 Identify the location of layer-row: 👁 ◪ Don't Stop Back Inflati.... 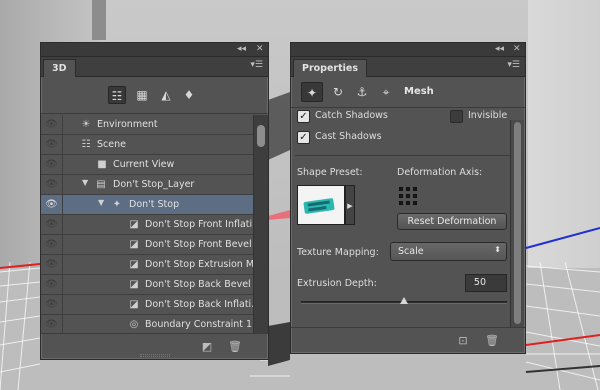
(147, 305).